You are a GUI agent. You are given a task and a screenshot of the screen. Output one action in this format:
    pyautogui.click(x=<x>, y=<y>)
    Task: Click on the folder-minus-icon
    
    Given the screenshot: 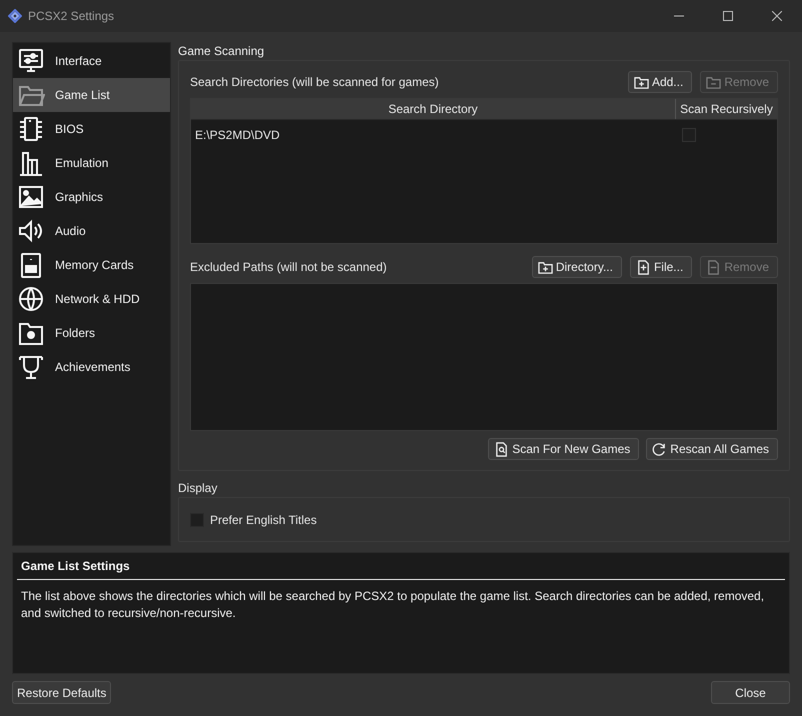 What is the action you would take?
    pyautogui.click(x=714, y=82)
    